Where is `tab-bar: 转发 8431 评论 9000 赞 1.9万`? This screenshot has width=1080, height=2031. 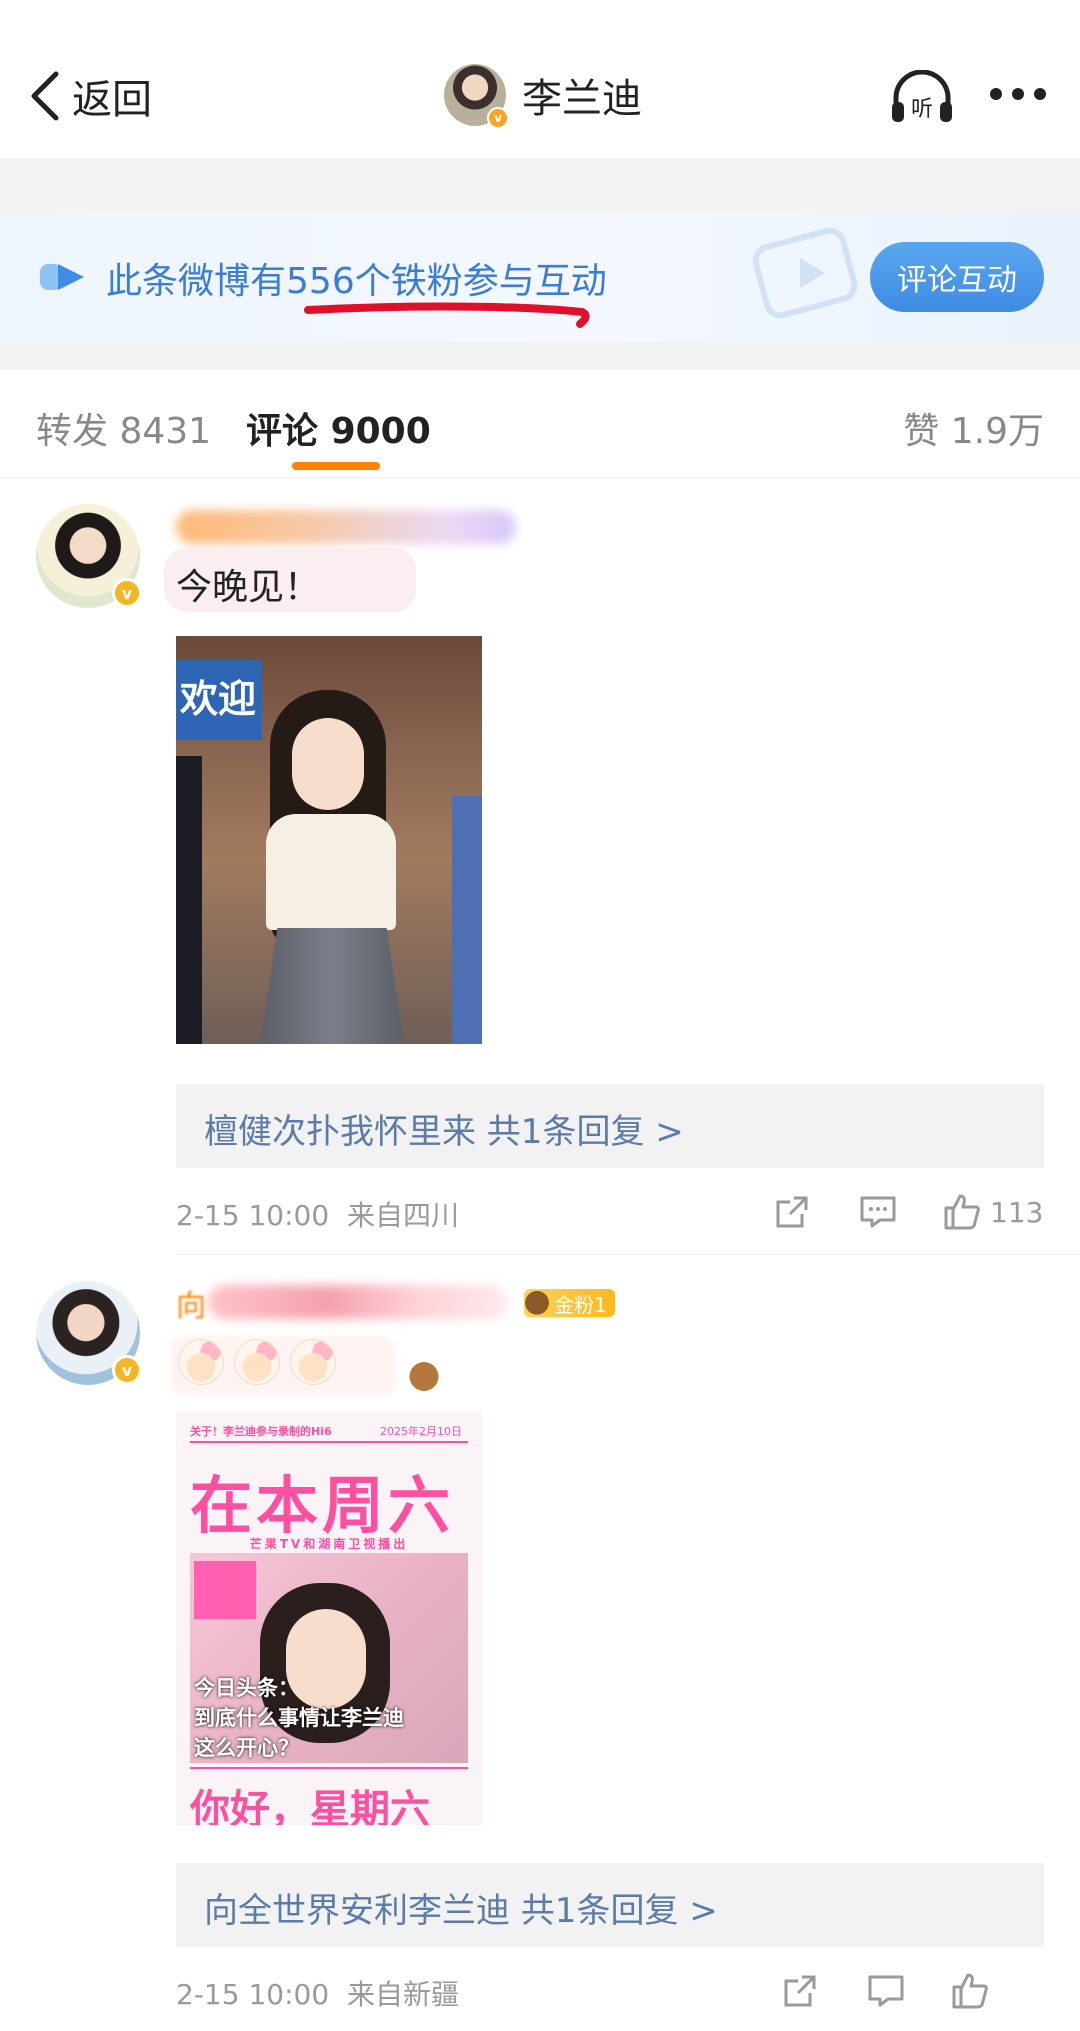 tab-bar: 转发 8431 评论 9000 赞 1.9万 is located at coordinates (540, 424).